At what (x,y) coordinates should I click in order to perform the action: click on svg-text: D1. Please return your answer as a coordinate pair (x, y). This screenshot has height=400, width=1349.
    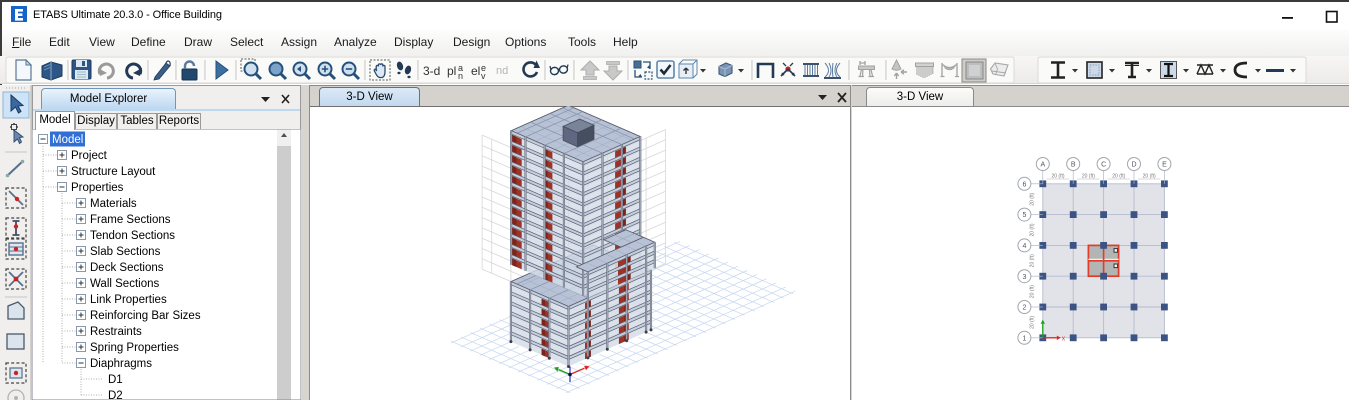
    Looking at the image, I should click on (115, 380).